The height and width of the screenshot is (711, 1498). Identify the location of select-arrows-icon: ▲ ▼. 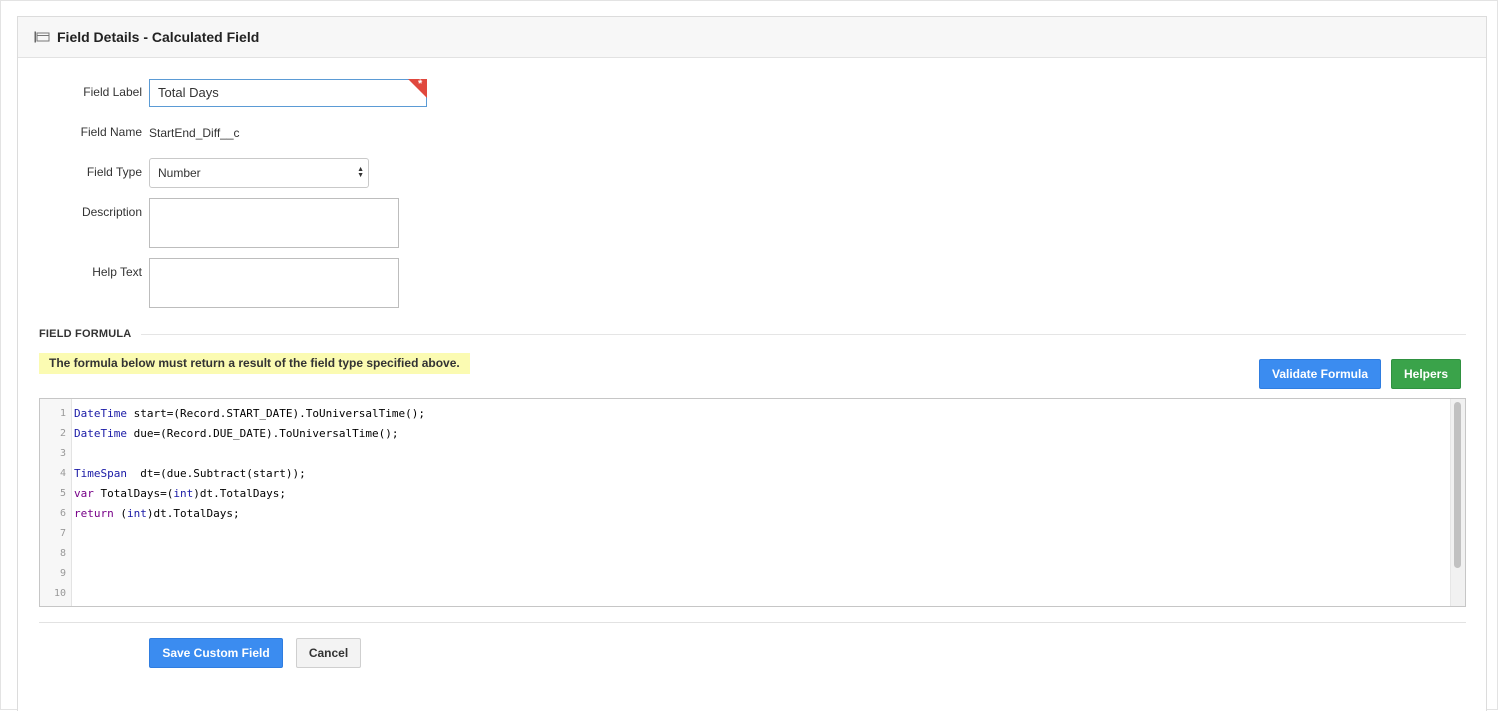
(360, 172).